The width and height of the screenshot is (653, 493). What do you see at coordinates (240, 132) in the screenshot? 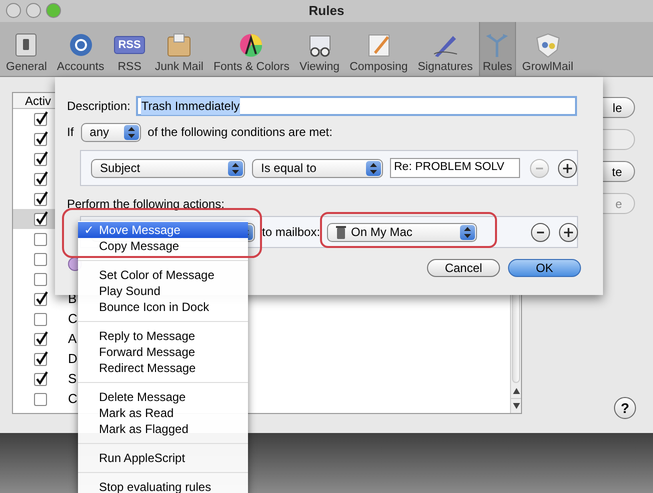
I see `conditions-label: of the following conditions are met:` at bounding box center [240, 132].